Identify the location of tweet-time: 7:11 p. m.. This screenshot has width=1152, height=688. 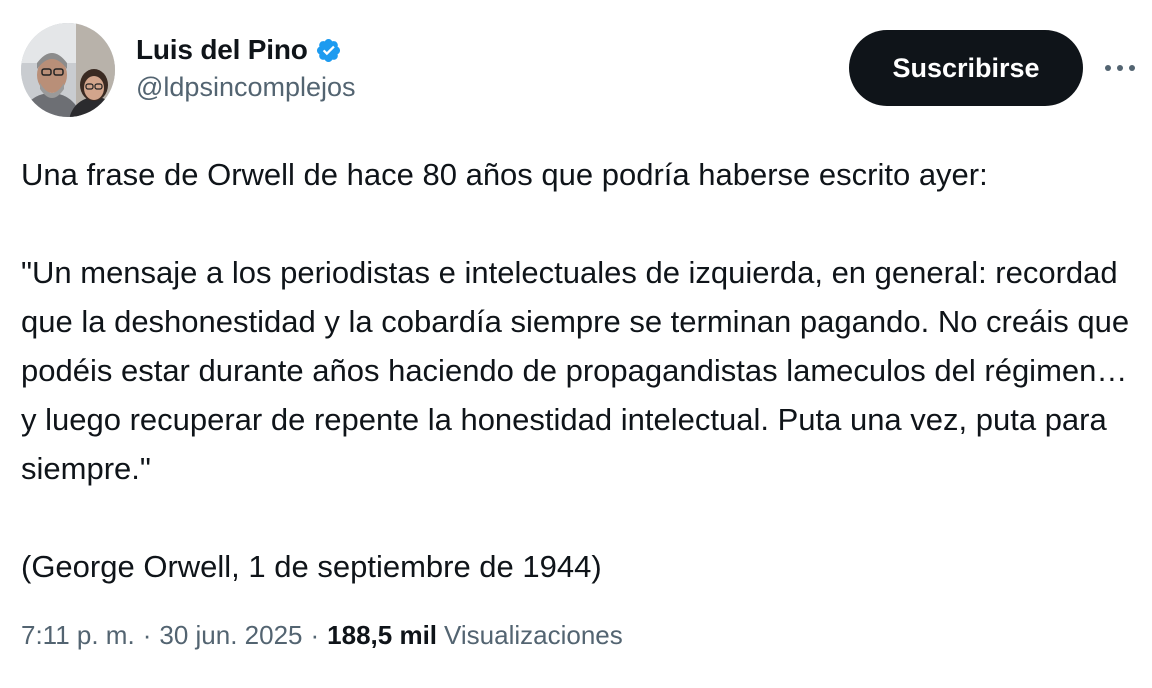
(78, 635).